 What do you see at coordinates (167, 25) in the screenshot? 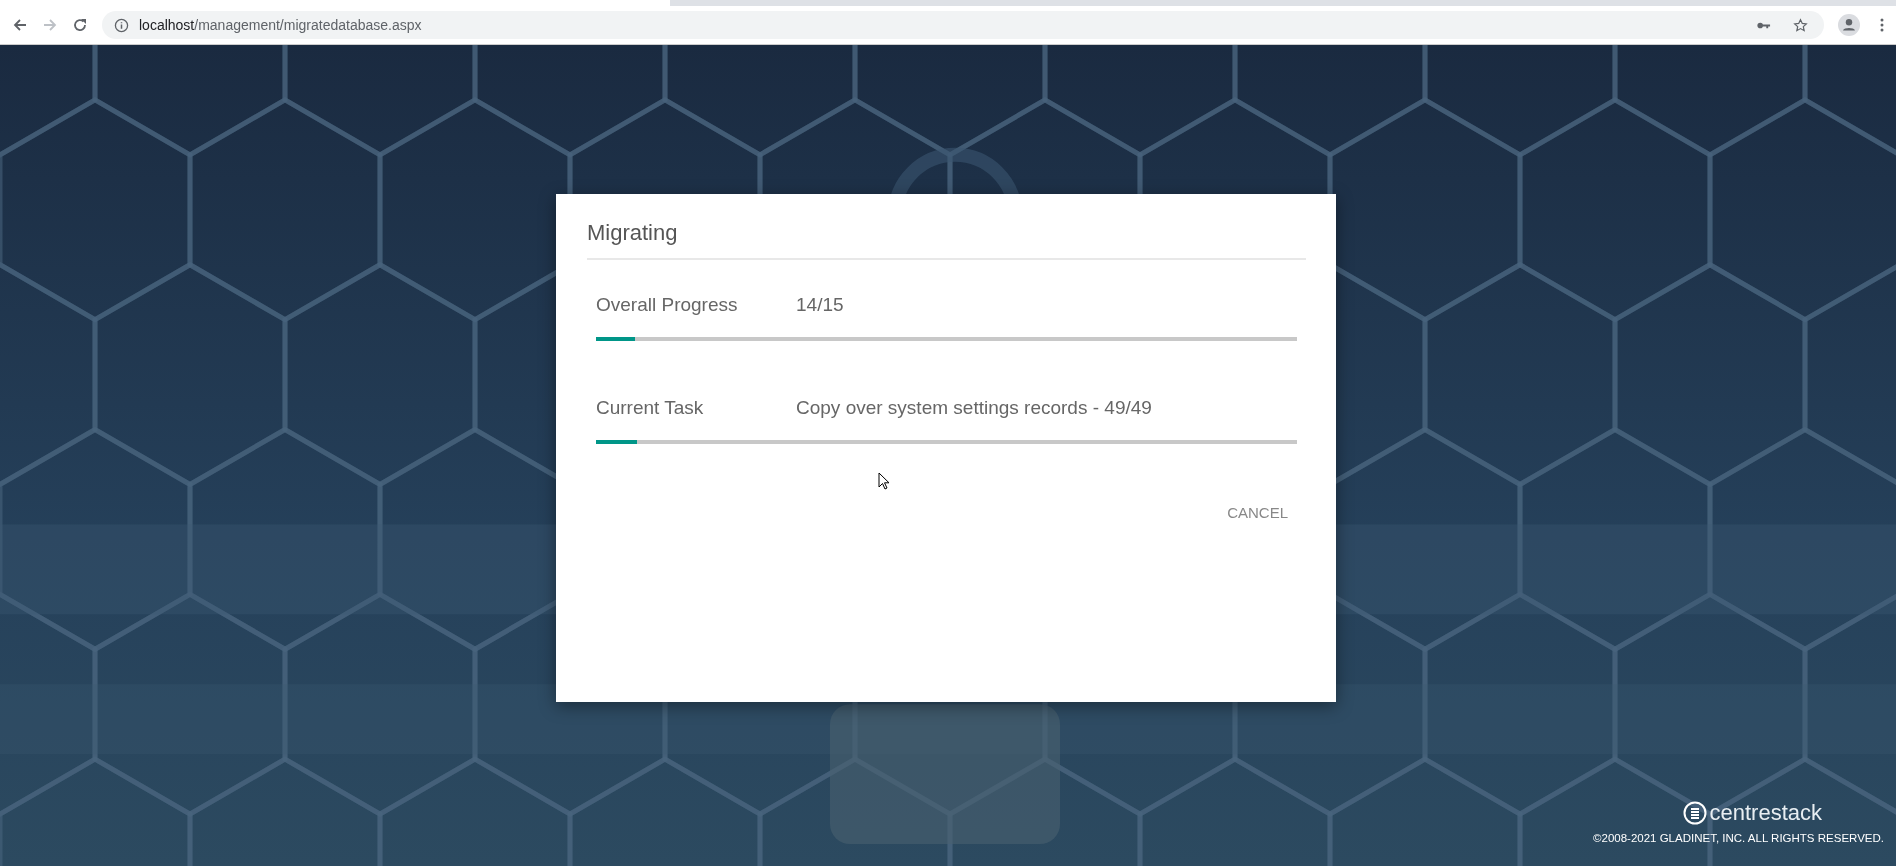
I see `url-host: localhost` at bounding box center [167, 25].